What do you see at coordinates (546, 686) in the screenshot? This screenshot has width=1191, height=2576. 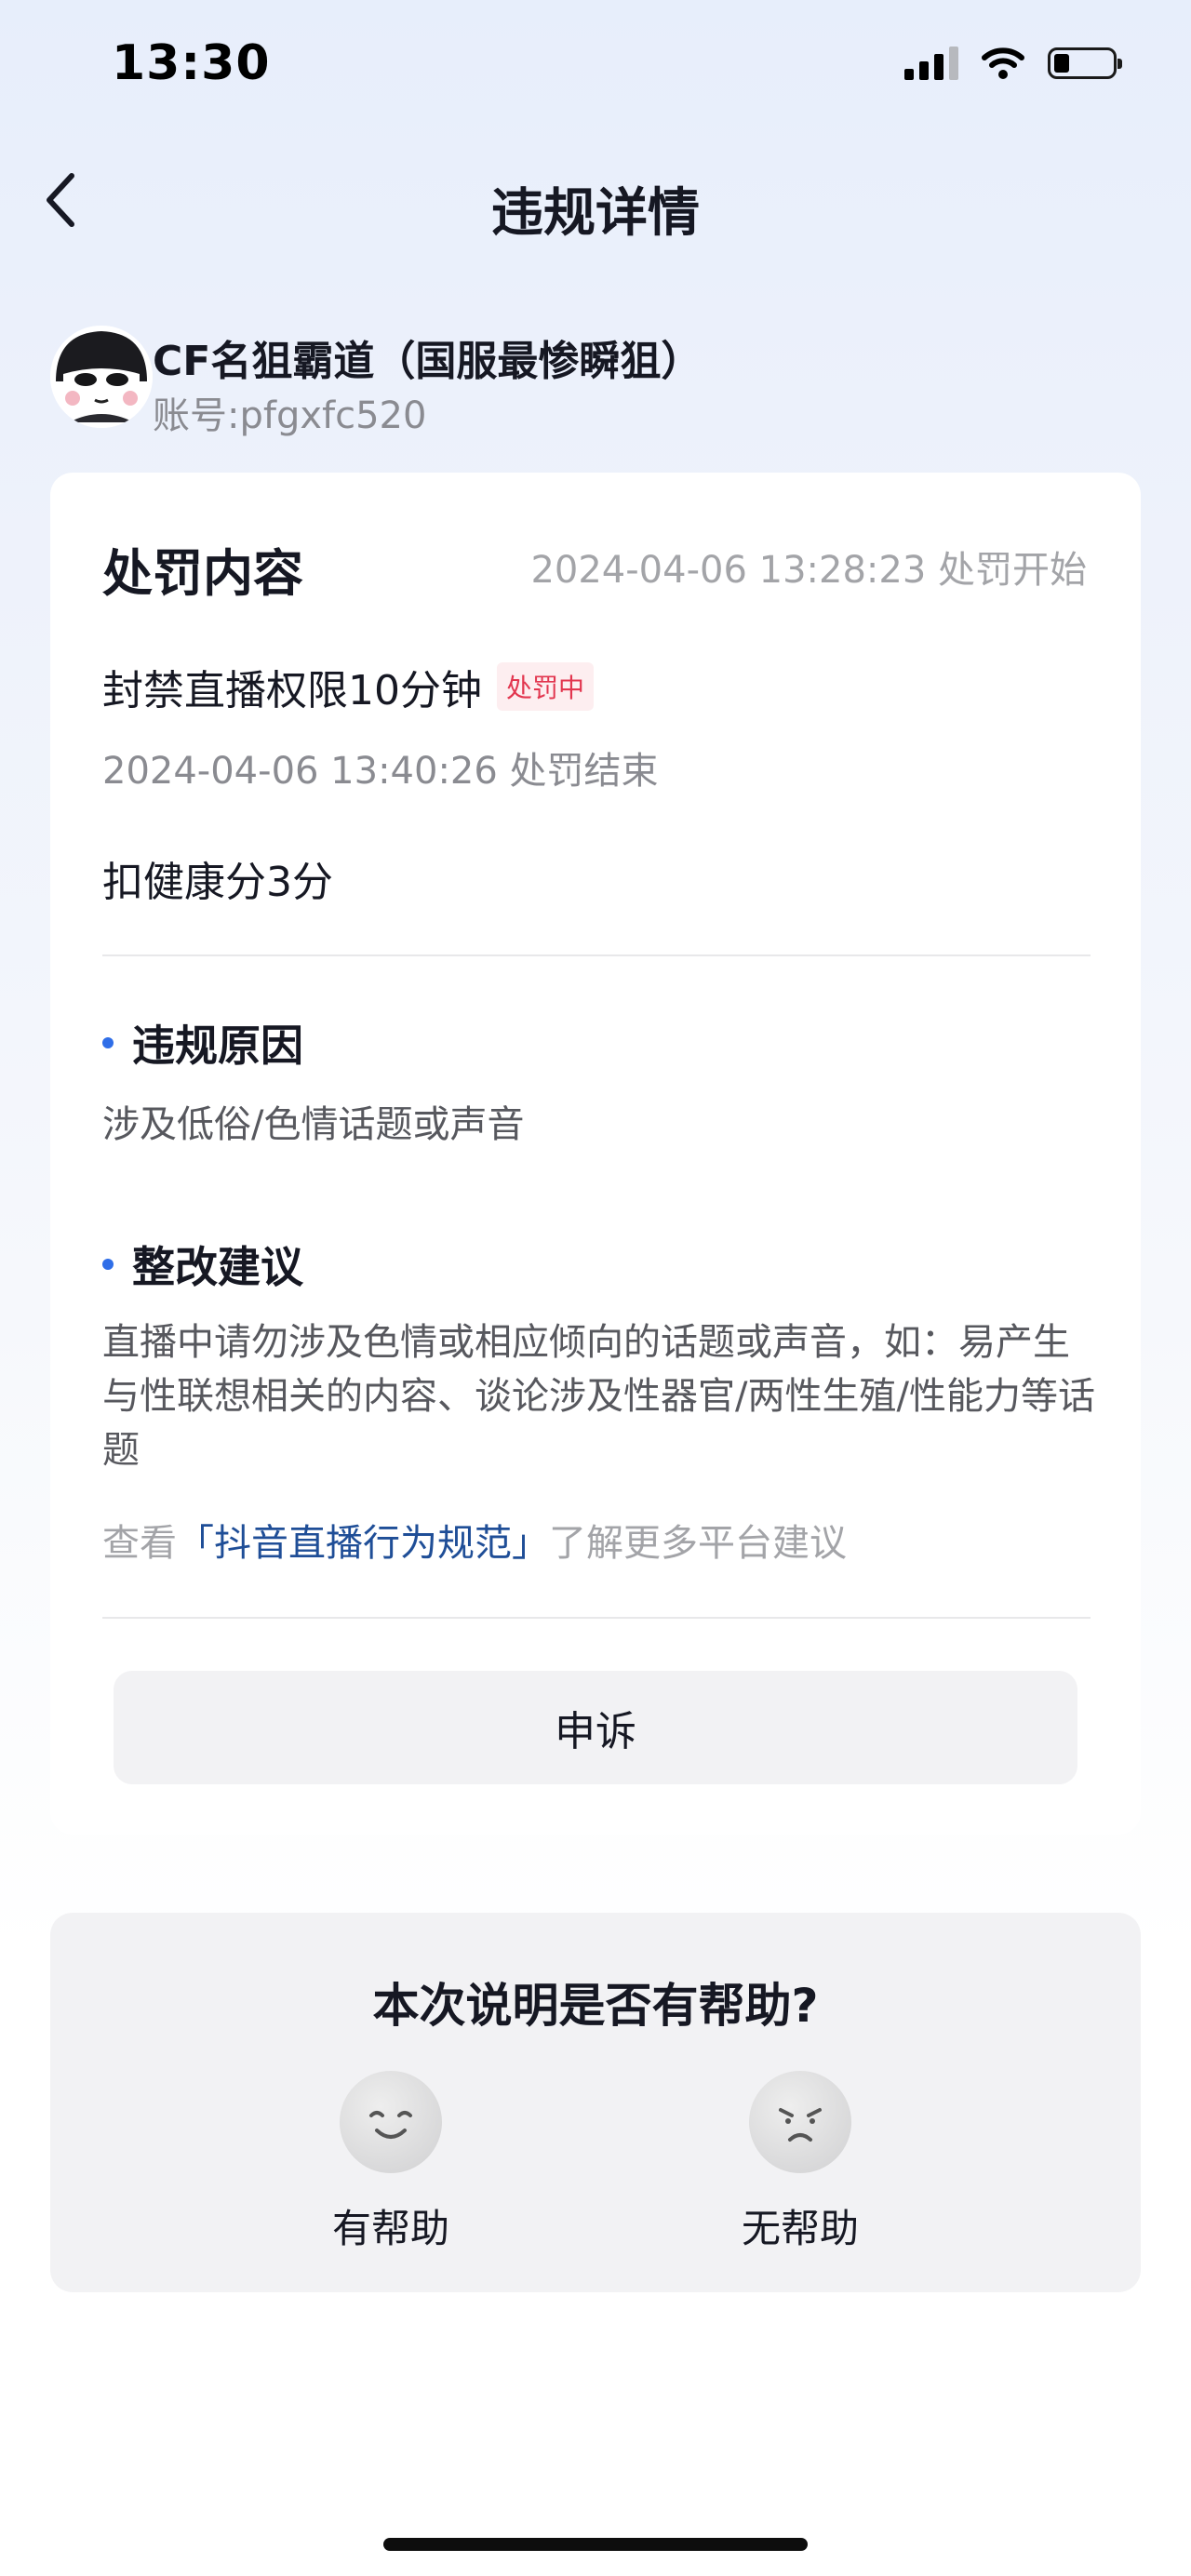 I see `status-badge: 处罚中` at bounding box center [546, 686].